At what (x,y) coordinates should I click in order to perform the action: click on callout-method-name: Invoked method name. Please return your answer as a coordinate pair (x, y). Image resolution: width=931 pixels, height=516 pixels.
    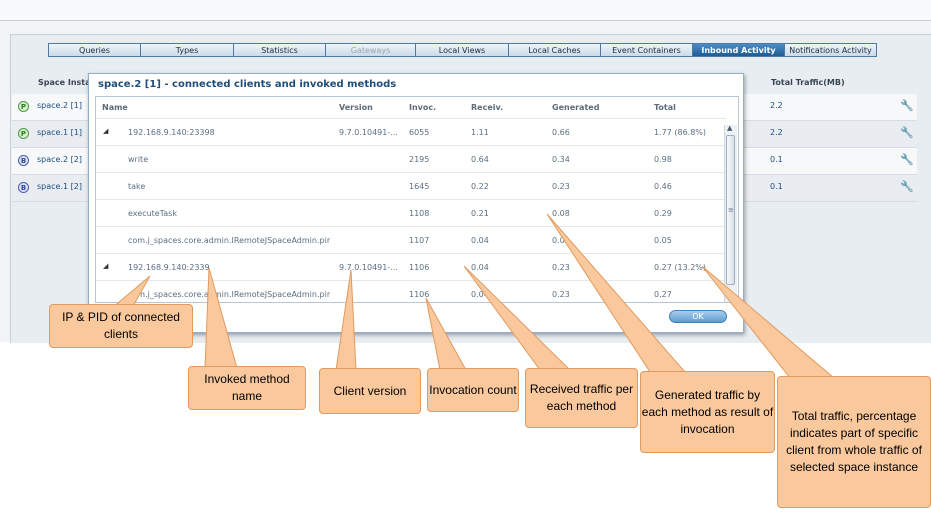
    Looking at the image, I should click on (247, 388).